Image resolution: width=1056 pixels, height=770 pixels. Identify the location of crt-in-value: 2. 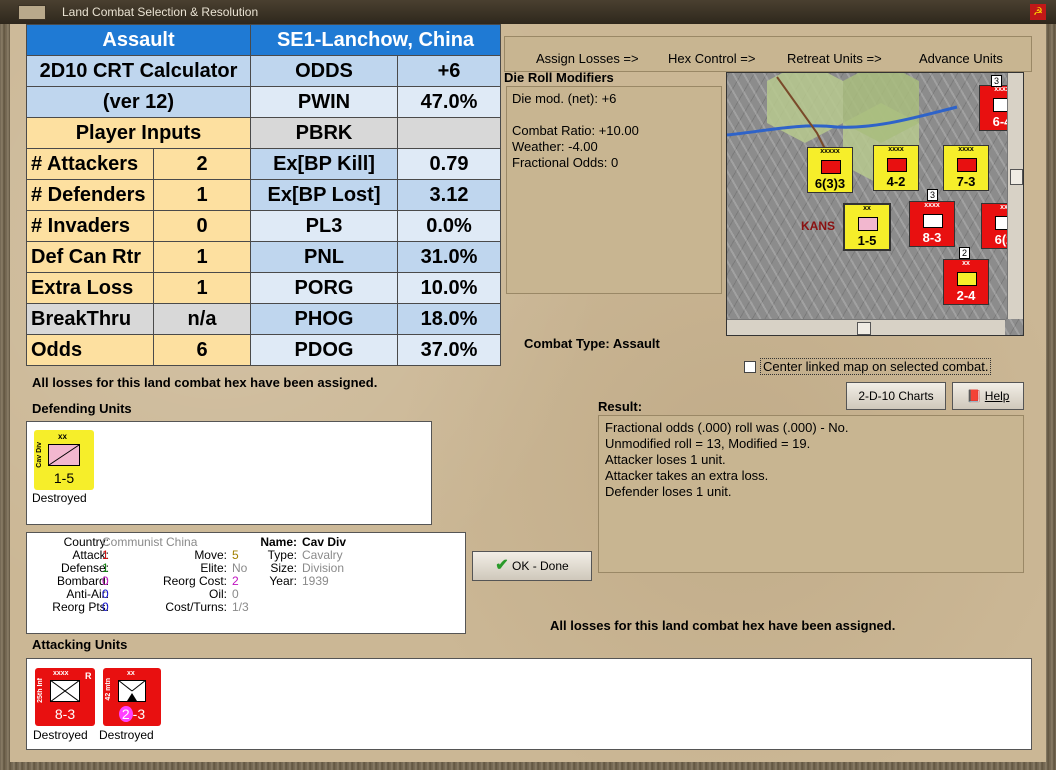
(202, 164).